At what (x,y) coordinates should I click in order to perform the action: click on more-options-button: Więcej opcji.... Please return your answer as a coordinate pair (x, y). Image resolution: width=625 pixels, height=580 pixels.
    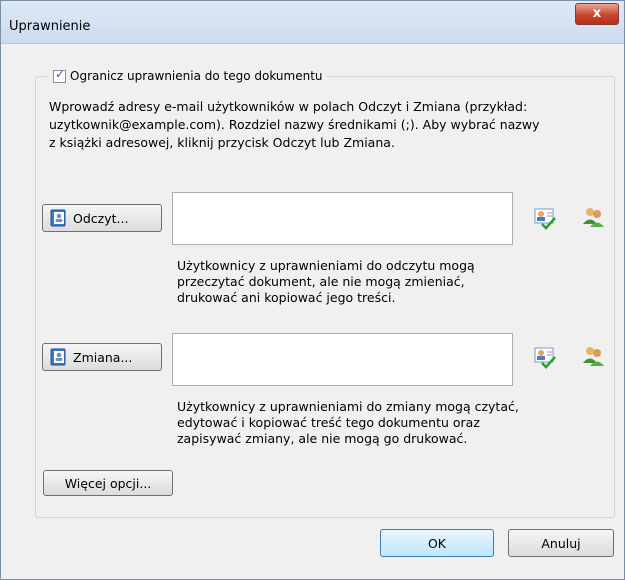
    Looking at the image, I should click on (108, 483).